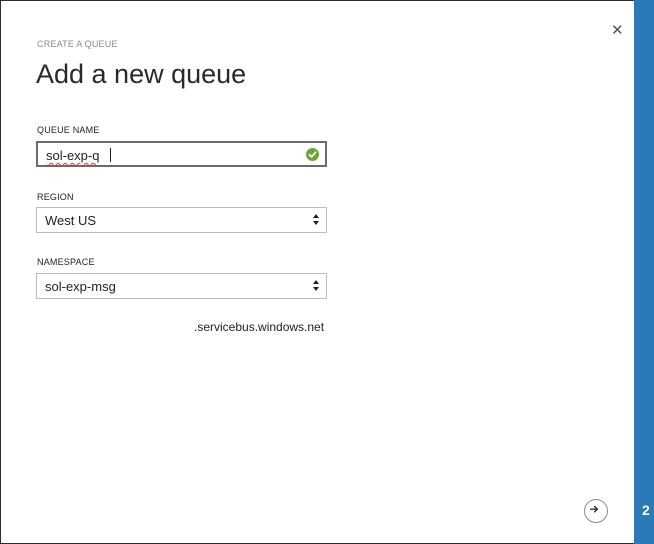  What do you see at coordinates (617, 30) in the screenshot?
I see `close-icon: ✕` at bounding box center [617, 30].